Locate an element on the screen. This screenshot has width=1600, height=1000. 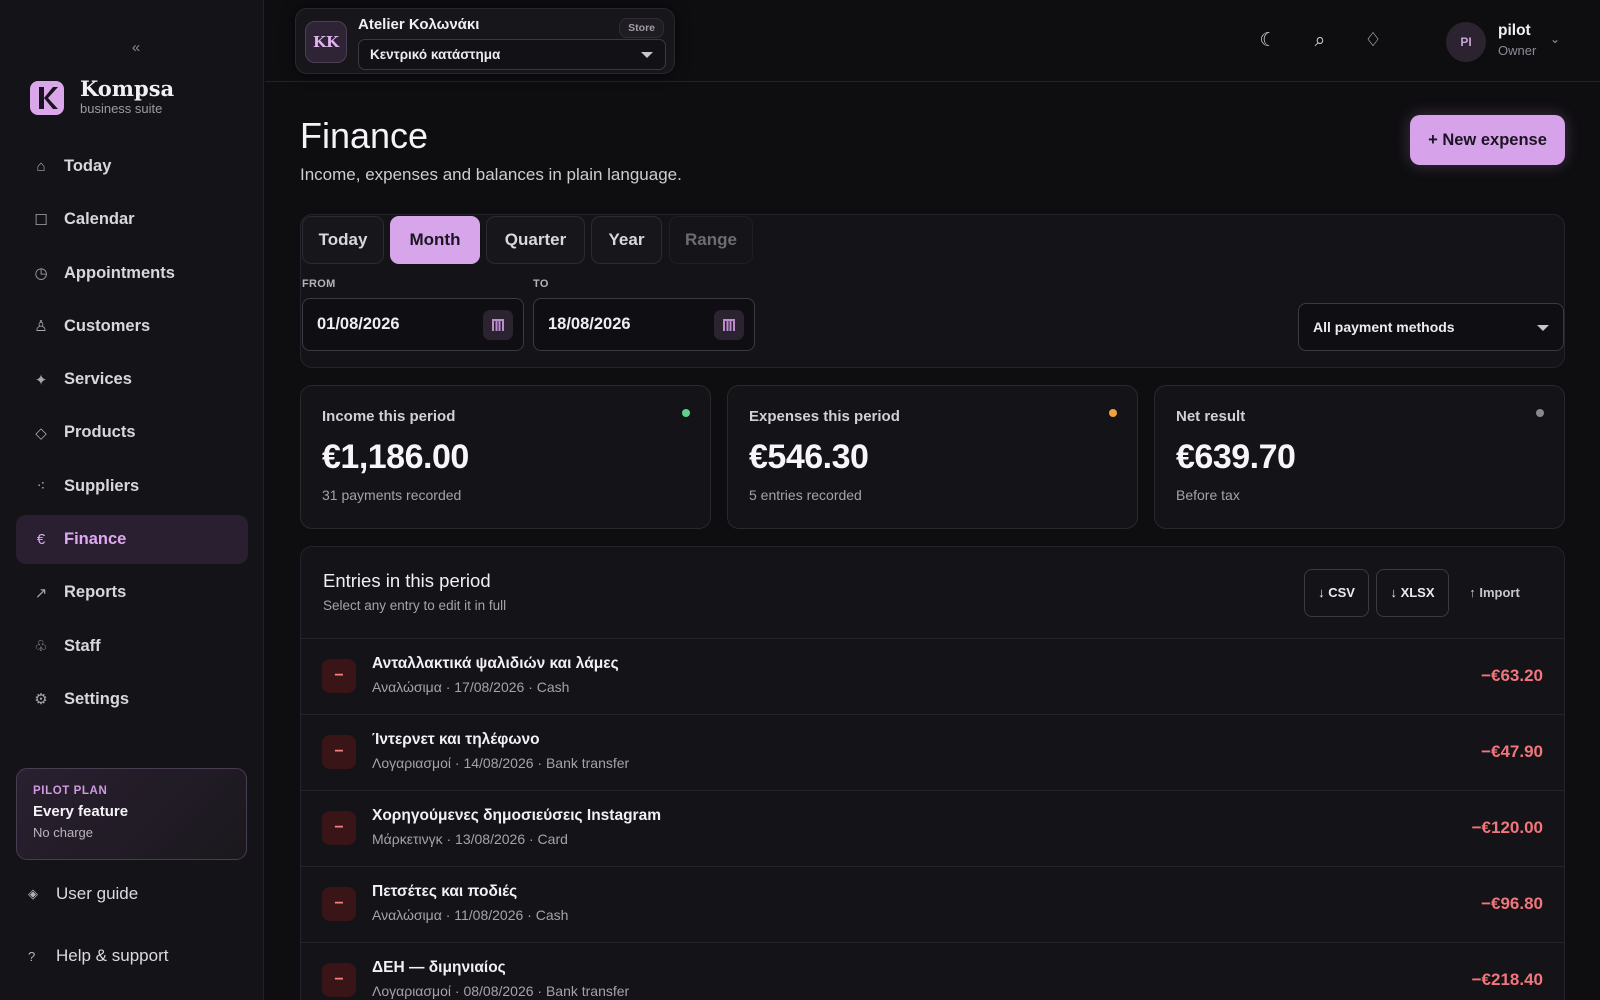
sidebar-item-suppliers: ⁖ Suppliers is located at coordinates (132, 486).